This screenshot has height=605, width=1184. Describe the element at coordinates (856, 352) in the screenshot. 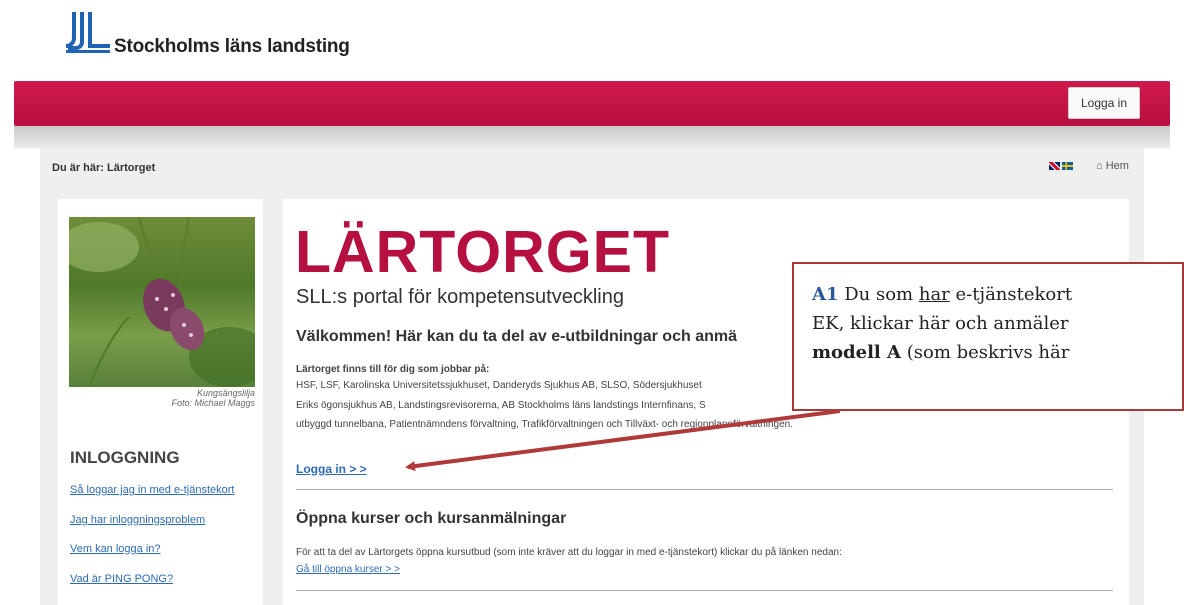

I see `annotation-bold: modell A` at that location.